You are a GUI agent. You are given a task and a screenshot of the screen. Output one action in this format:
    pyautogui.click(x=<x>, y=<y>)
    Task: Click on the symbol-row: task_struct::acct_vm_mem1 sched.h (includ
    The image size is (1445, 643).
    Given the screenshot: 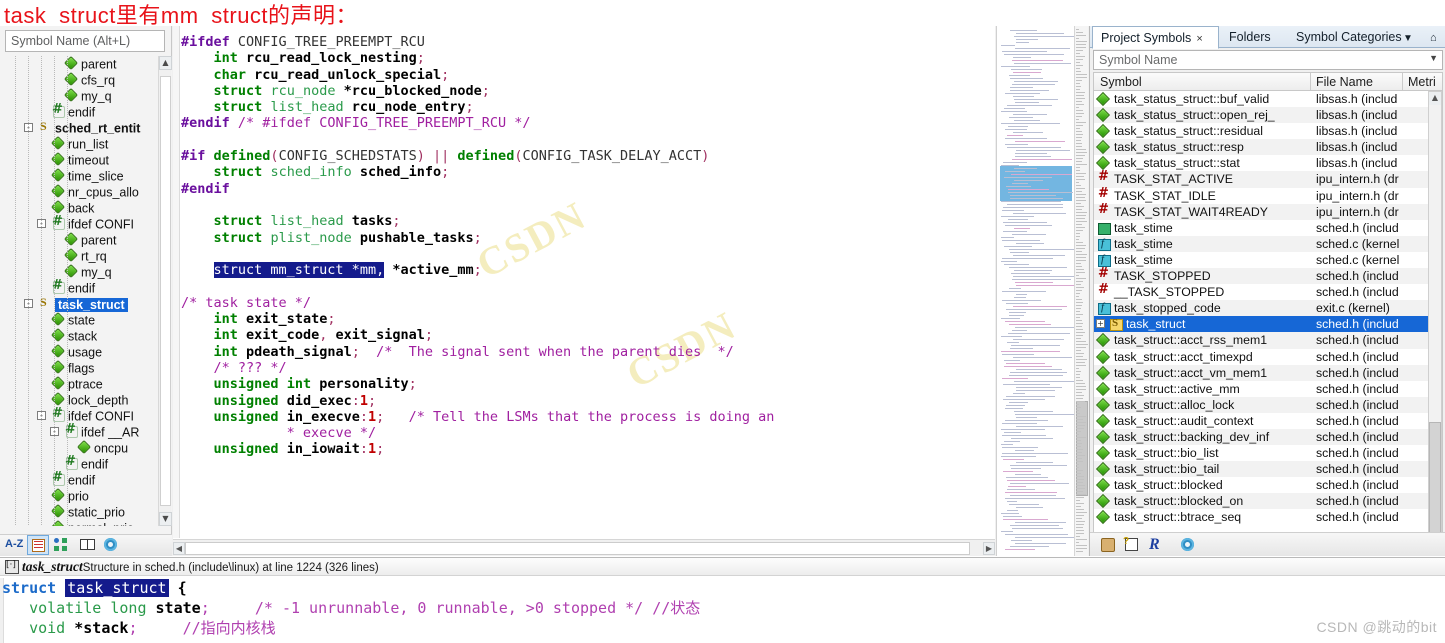 What is the action you would take?
    pyautogui.click(x=1268, y=372)
    